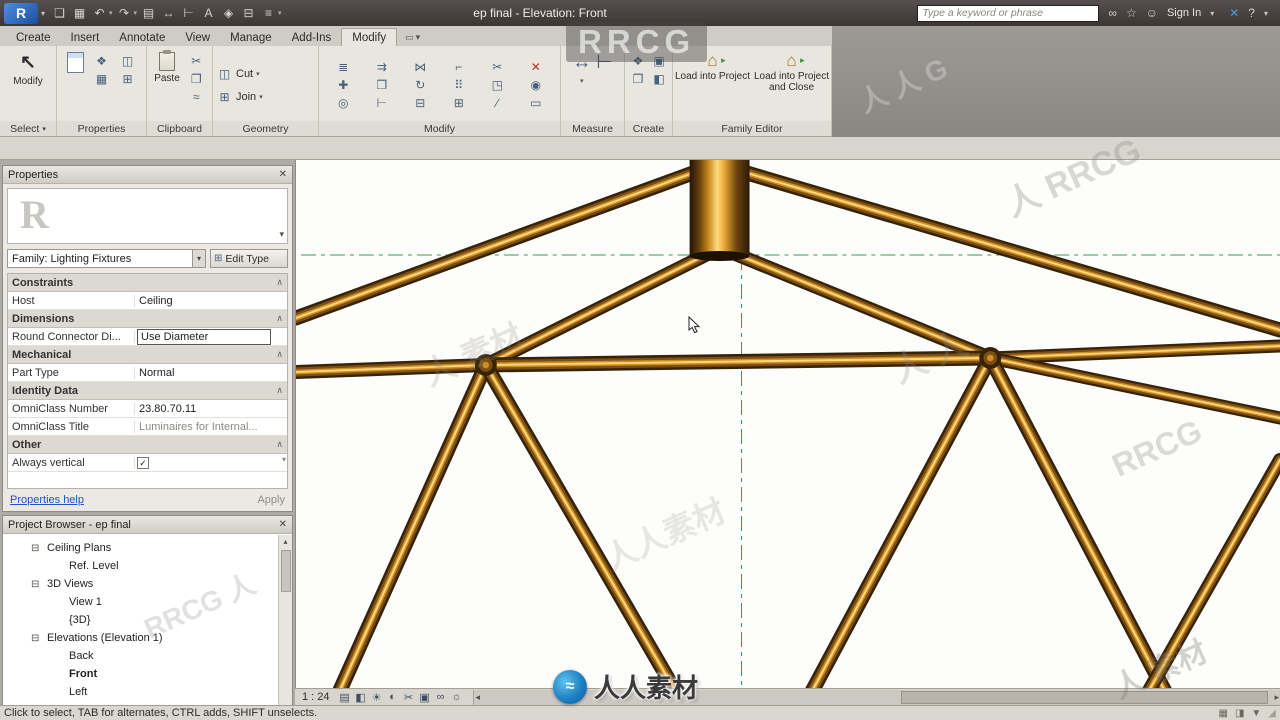 The width and height of the screenshot is (1280, 720). Describe the element at coordinates (140, 584) in the screenshot. I see `tree-item-3d-views: ⊟ 3D Views` at that location.